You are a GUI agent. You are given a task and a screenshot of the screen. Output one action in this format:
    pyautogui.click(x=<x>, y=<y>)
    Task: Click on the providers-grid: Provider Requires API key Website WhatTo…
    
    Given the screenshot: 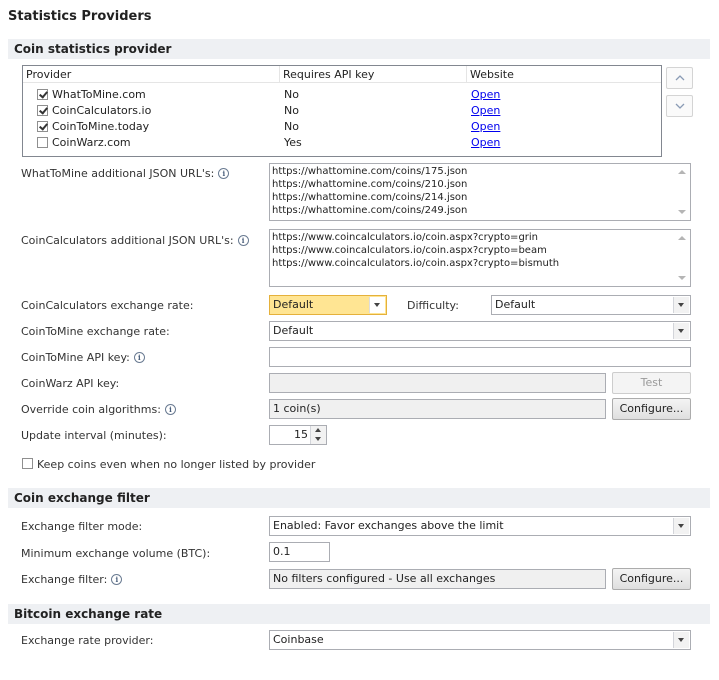 What is the action you would take?
    pyautogui.click(x=342, y=111)
    